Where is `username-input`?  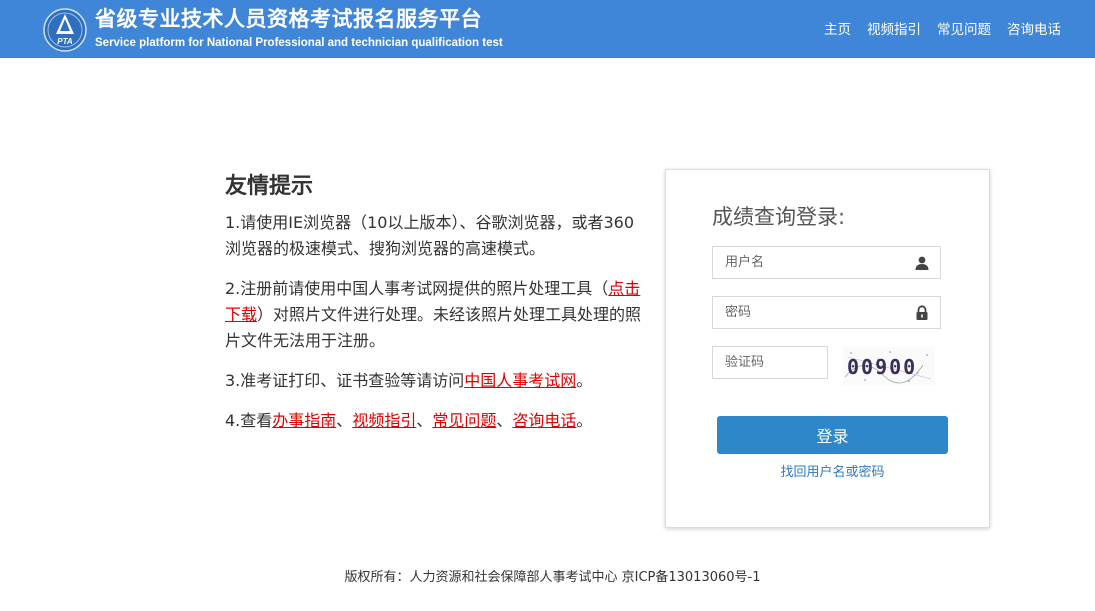 username-input is located at coordinates (814, 262).